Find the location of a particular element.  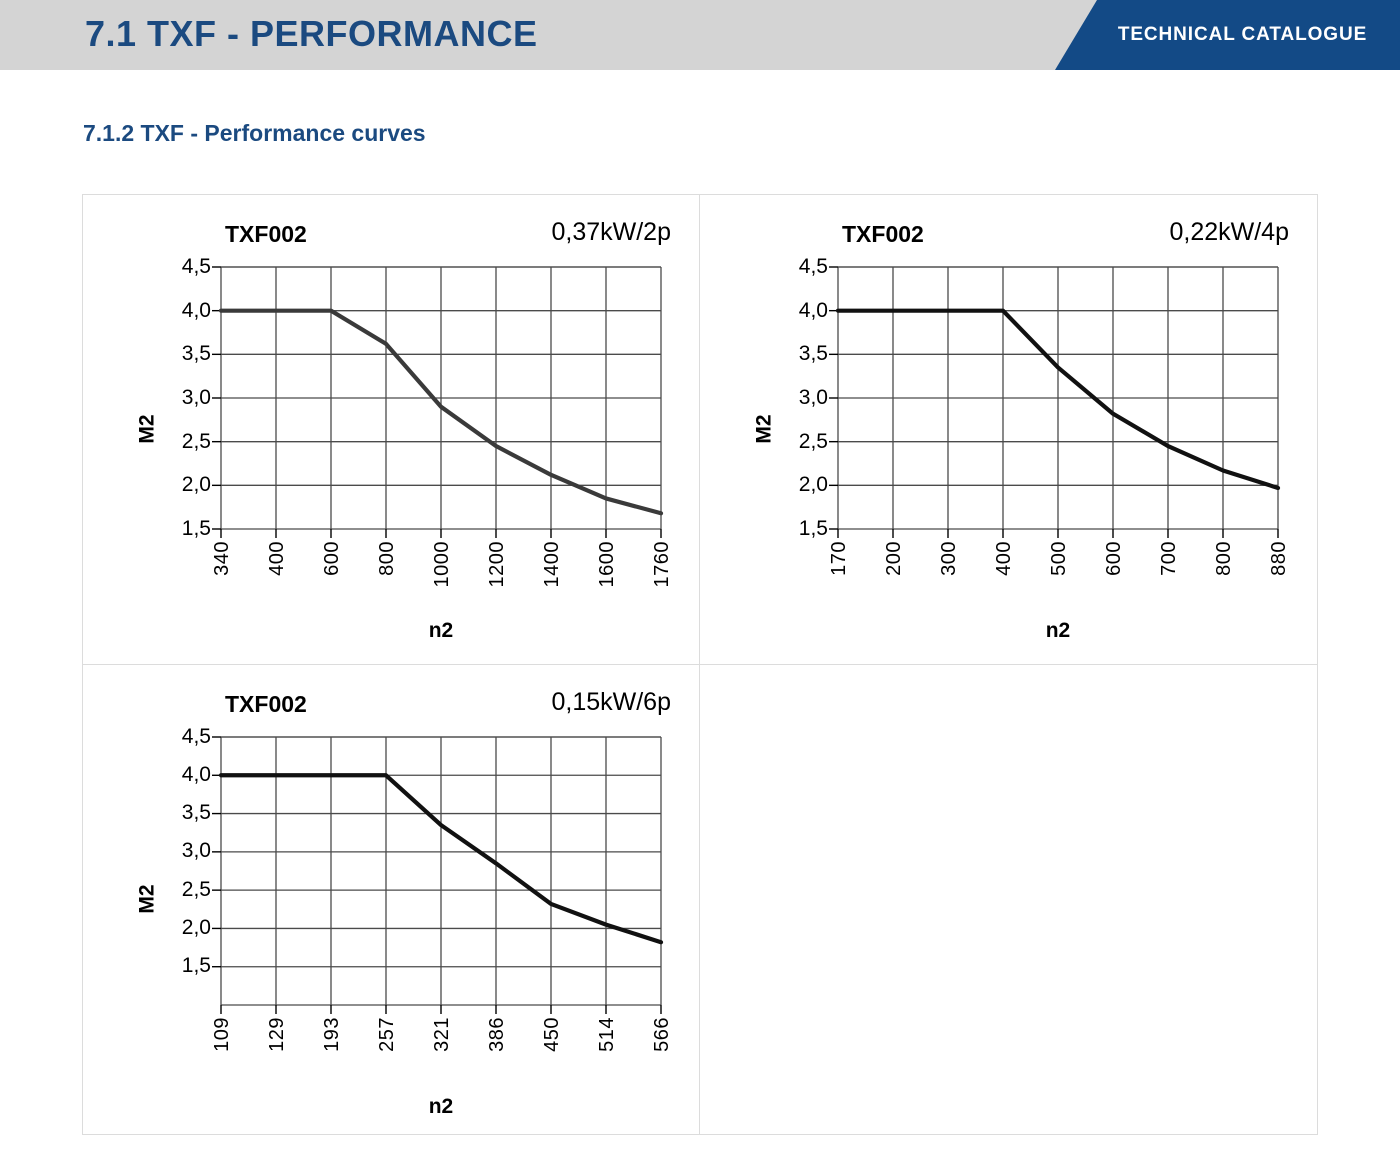

x-tick-label: 1400 is located at coordinates (552, 564).